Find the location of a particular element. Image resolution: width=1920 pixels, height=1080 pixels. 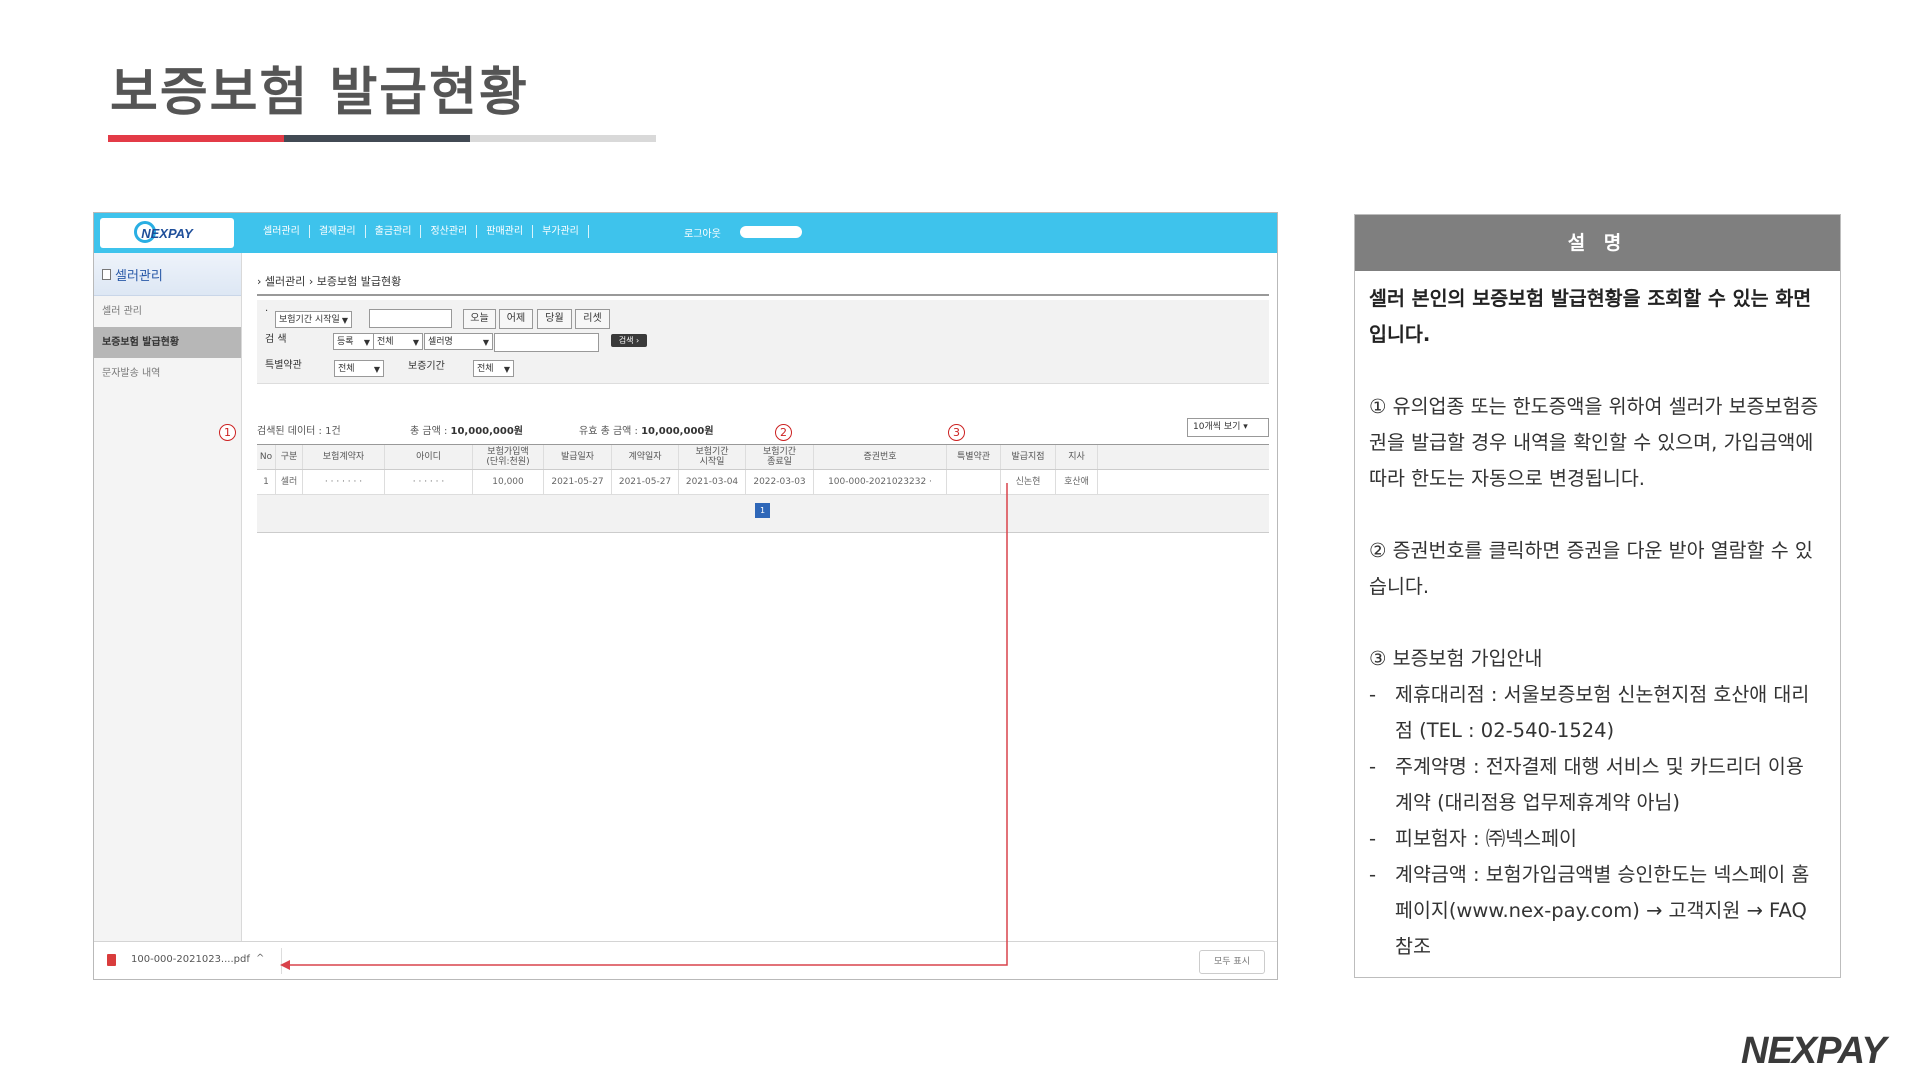

yesterday-button: 어제 is located at coordinates (516, 319).